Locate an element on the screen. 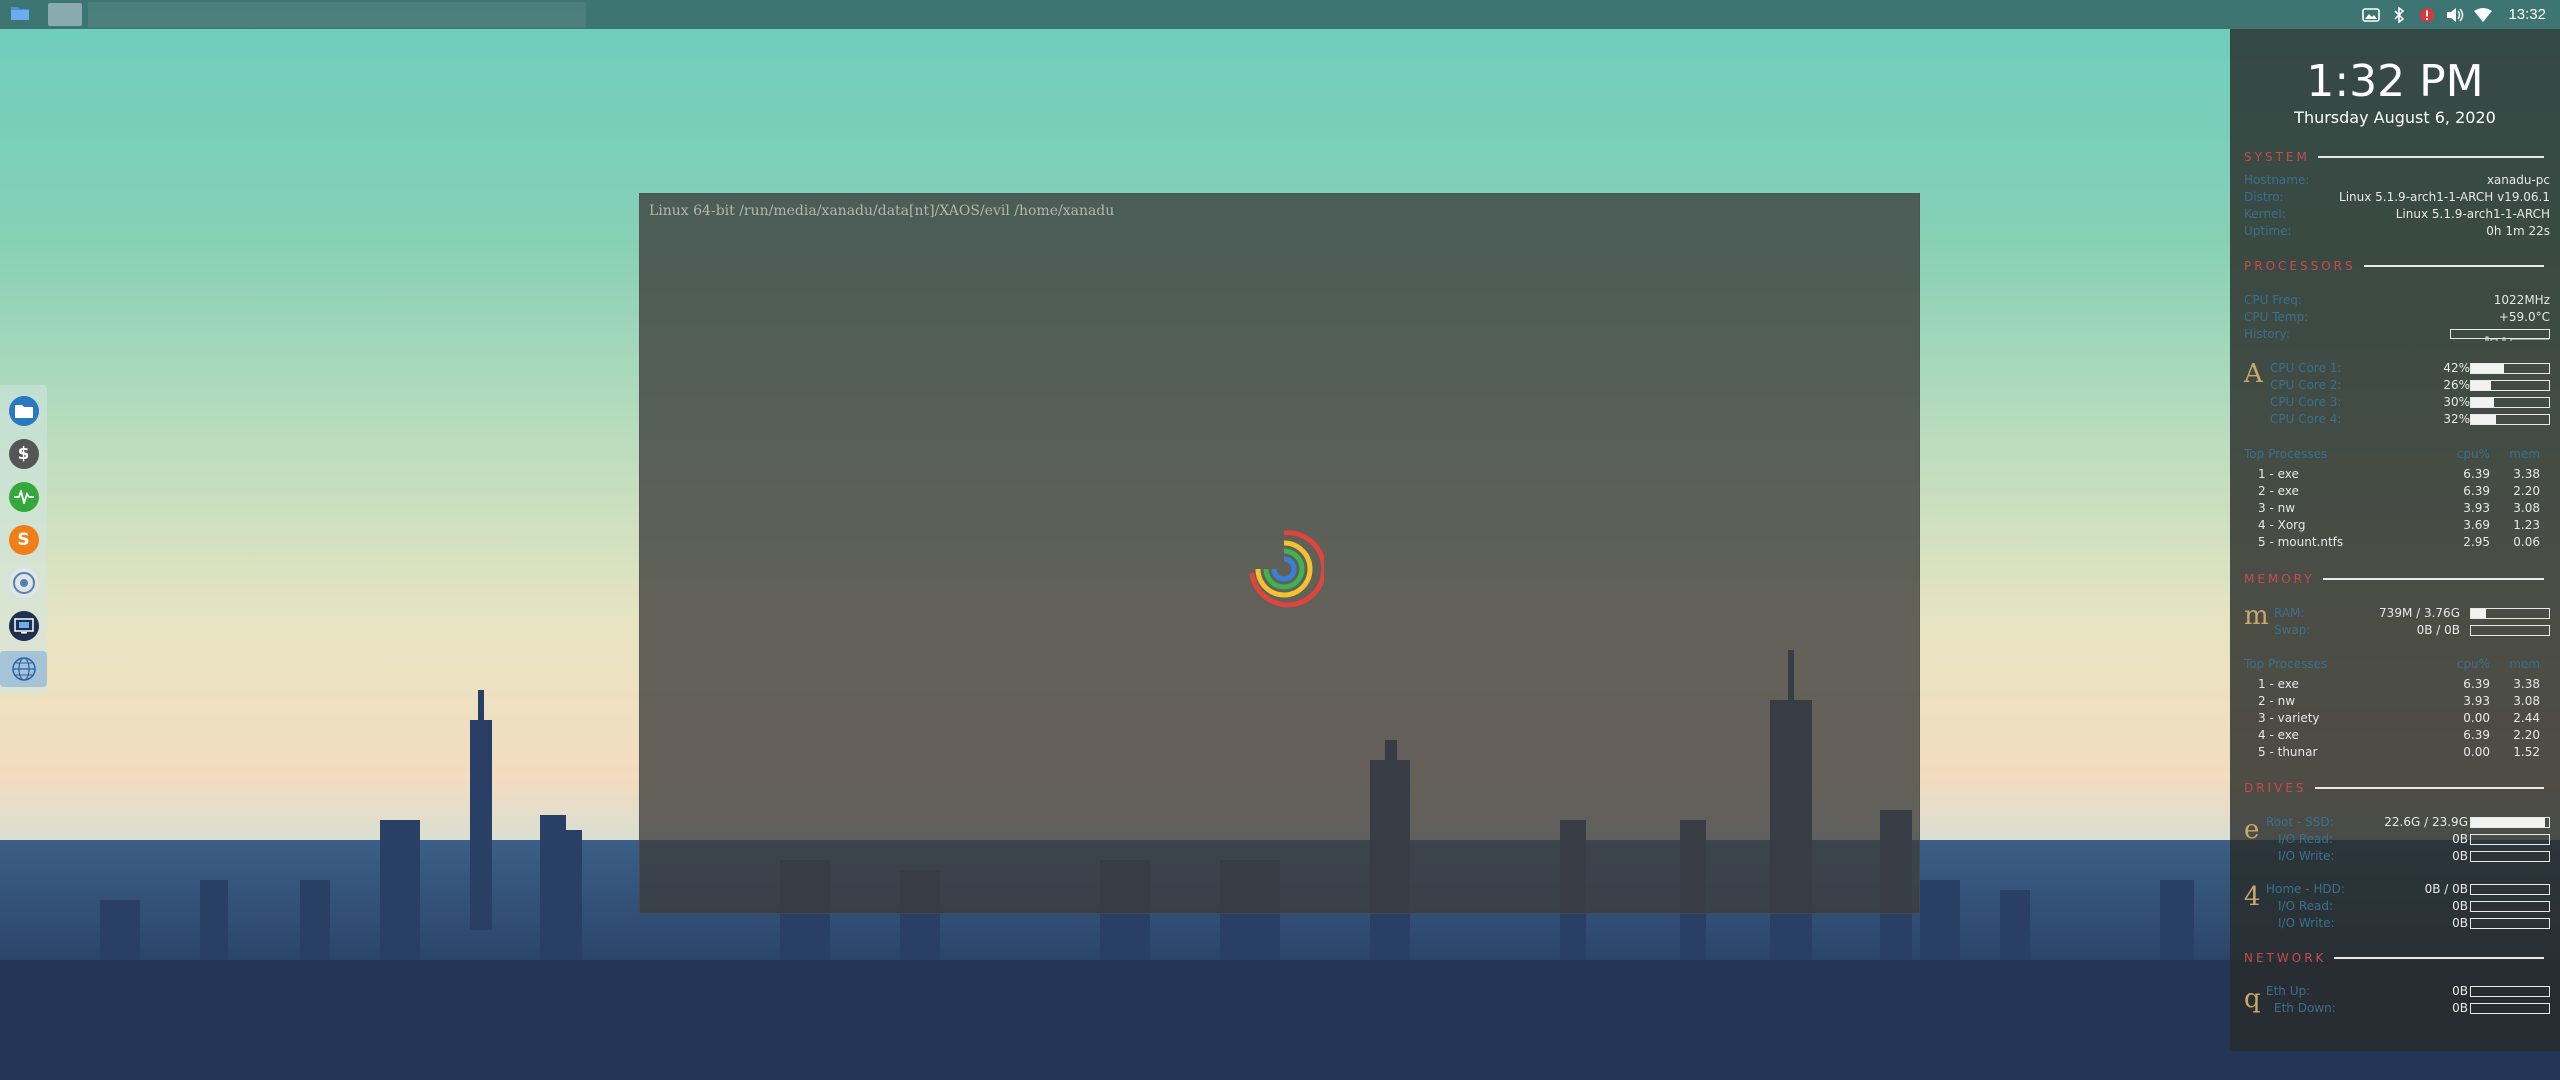 Image resolution: width=2560 pixels, height=1080 pixels. drive-home-label: I/O Write: is located at coordinates (2306, 923).